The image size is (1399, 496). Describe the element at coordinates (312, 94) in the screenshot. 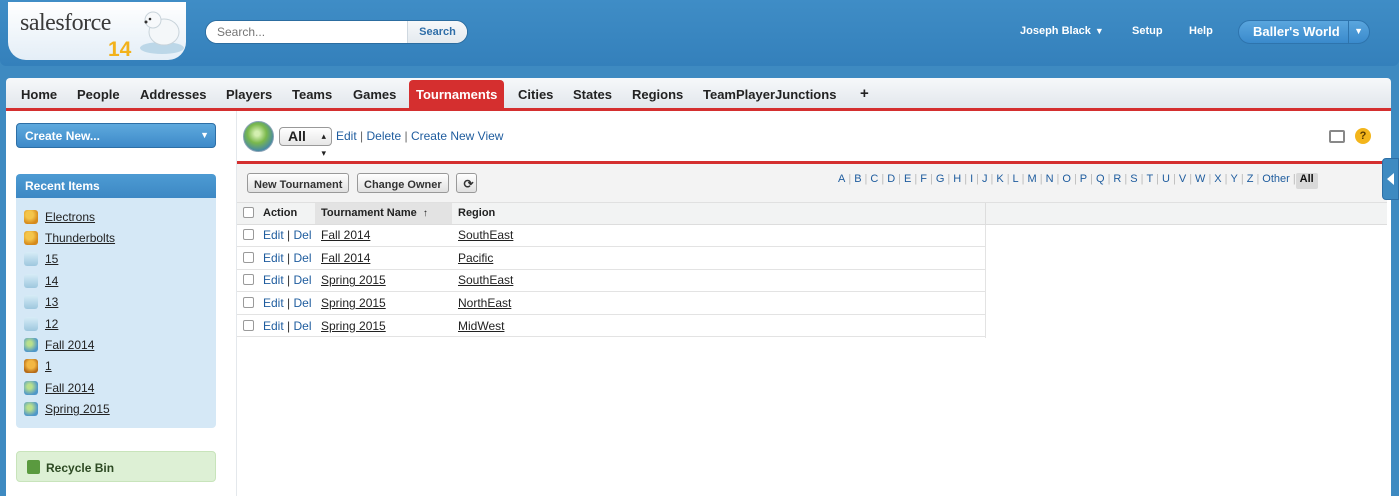

I see `tab-teams: Teams` at that location.